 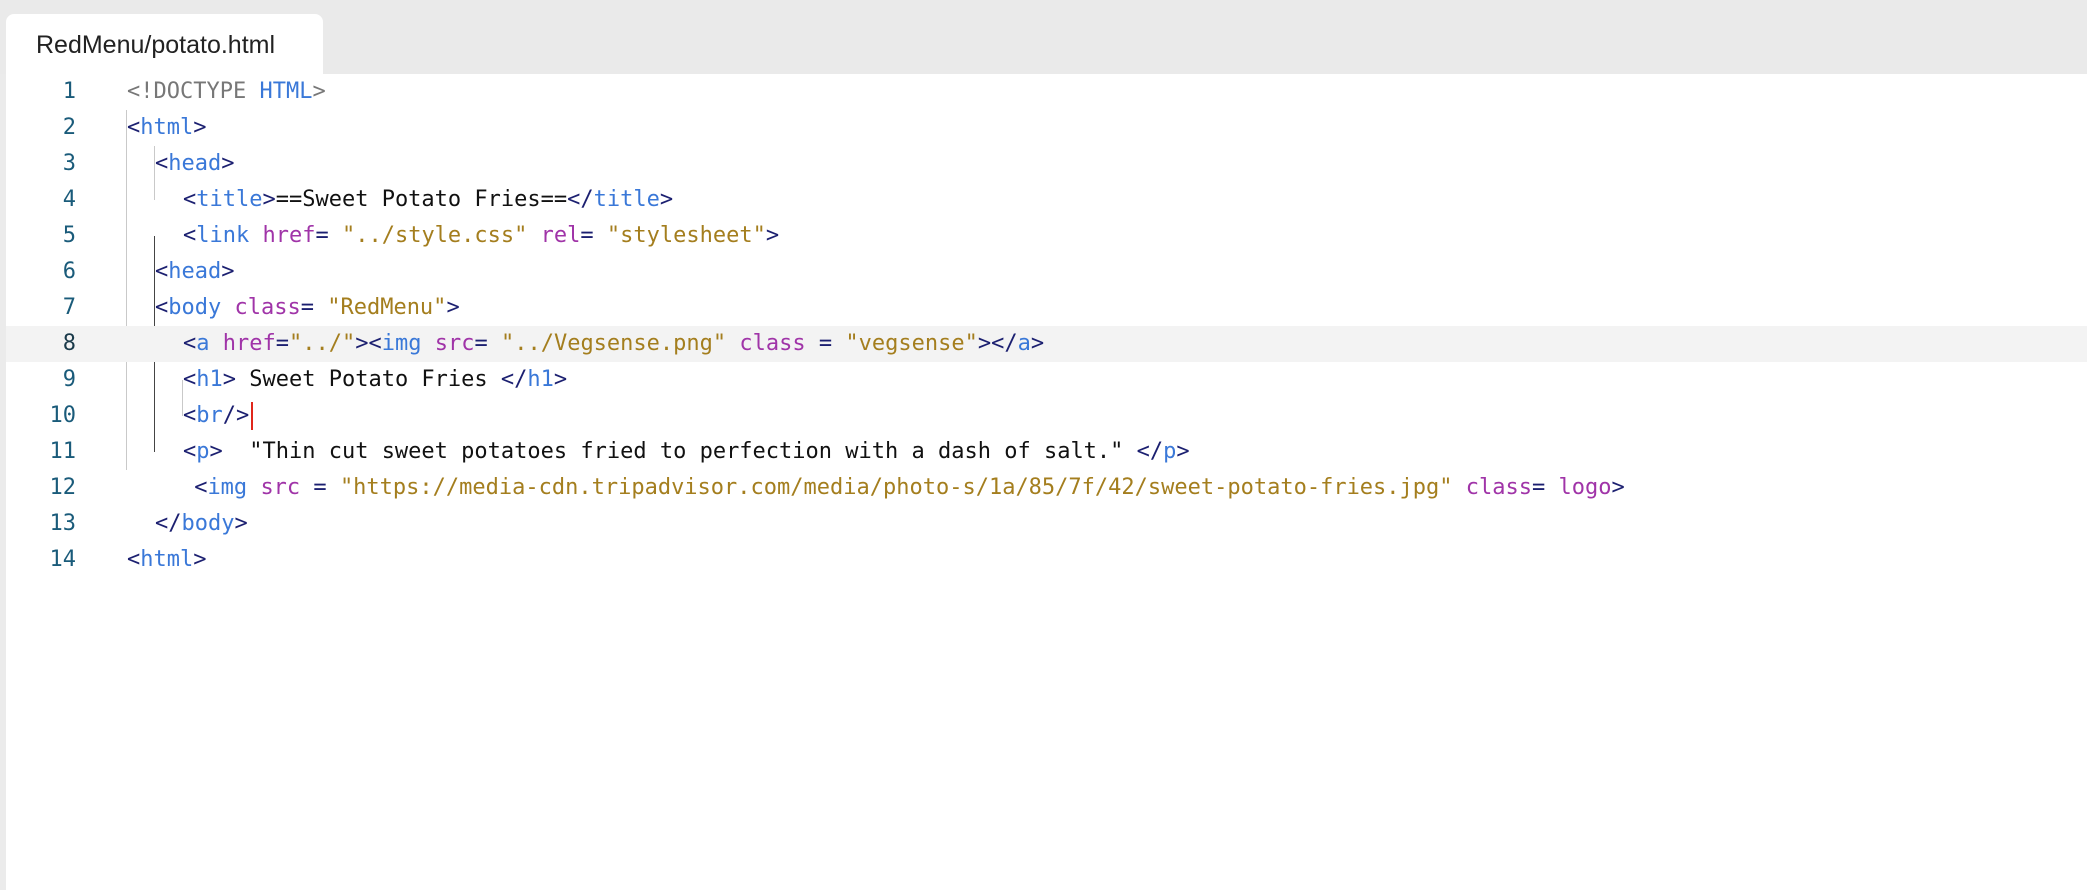 What do you see at coordinates (1046, 128) in the screenshot?
I see `code-line: 2 <html>` at bounding box center [1046, 128].